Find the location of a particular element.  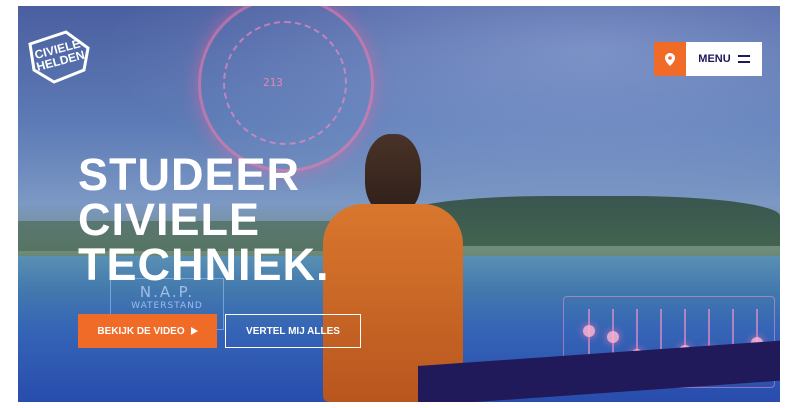

headline-line-2: CIVIELE is located at coordinates (169, 219).